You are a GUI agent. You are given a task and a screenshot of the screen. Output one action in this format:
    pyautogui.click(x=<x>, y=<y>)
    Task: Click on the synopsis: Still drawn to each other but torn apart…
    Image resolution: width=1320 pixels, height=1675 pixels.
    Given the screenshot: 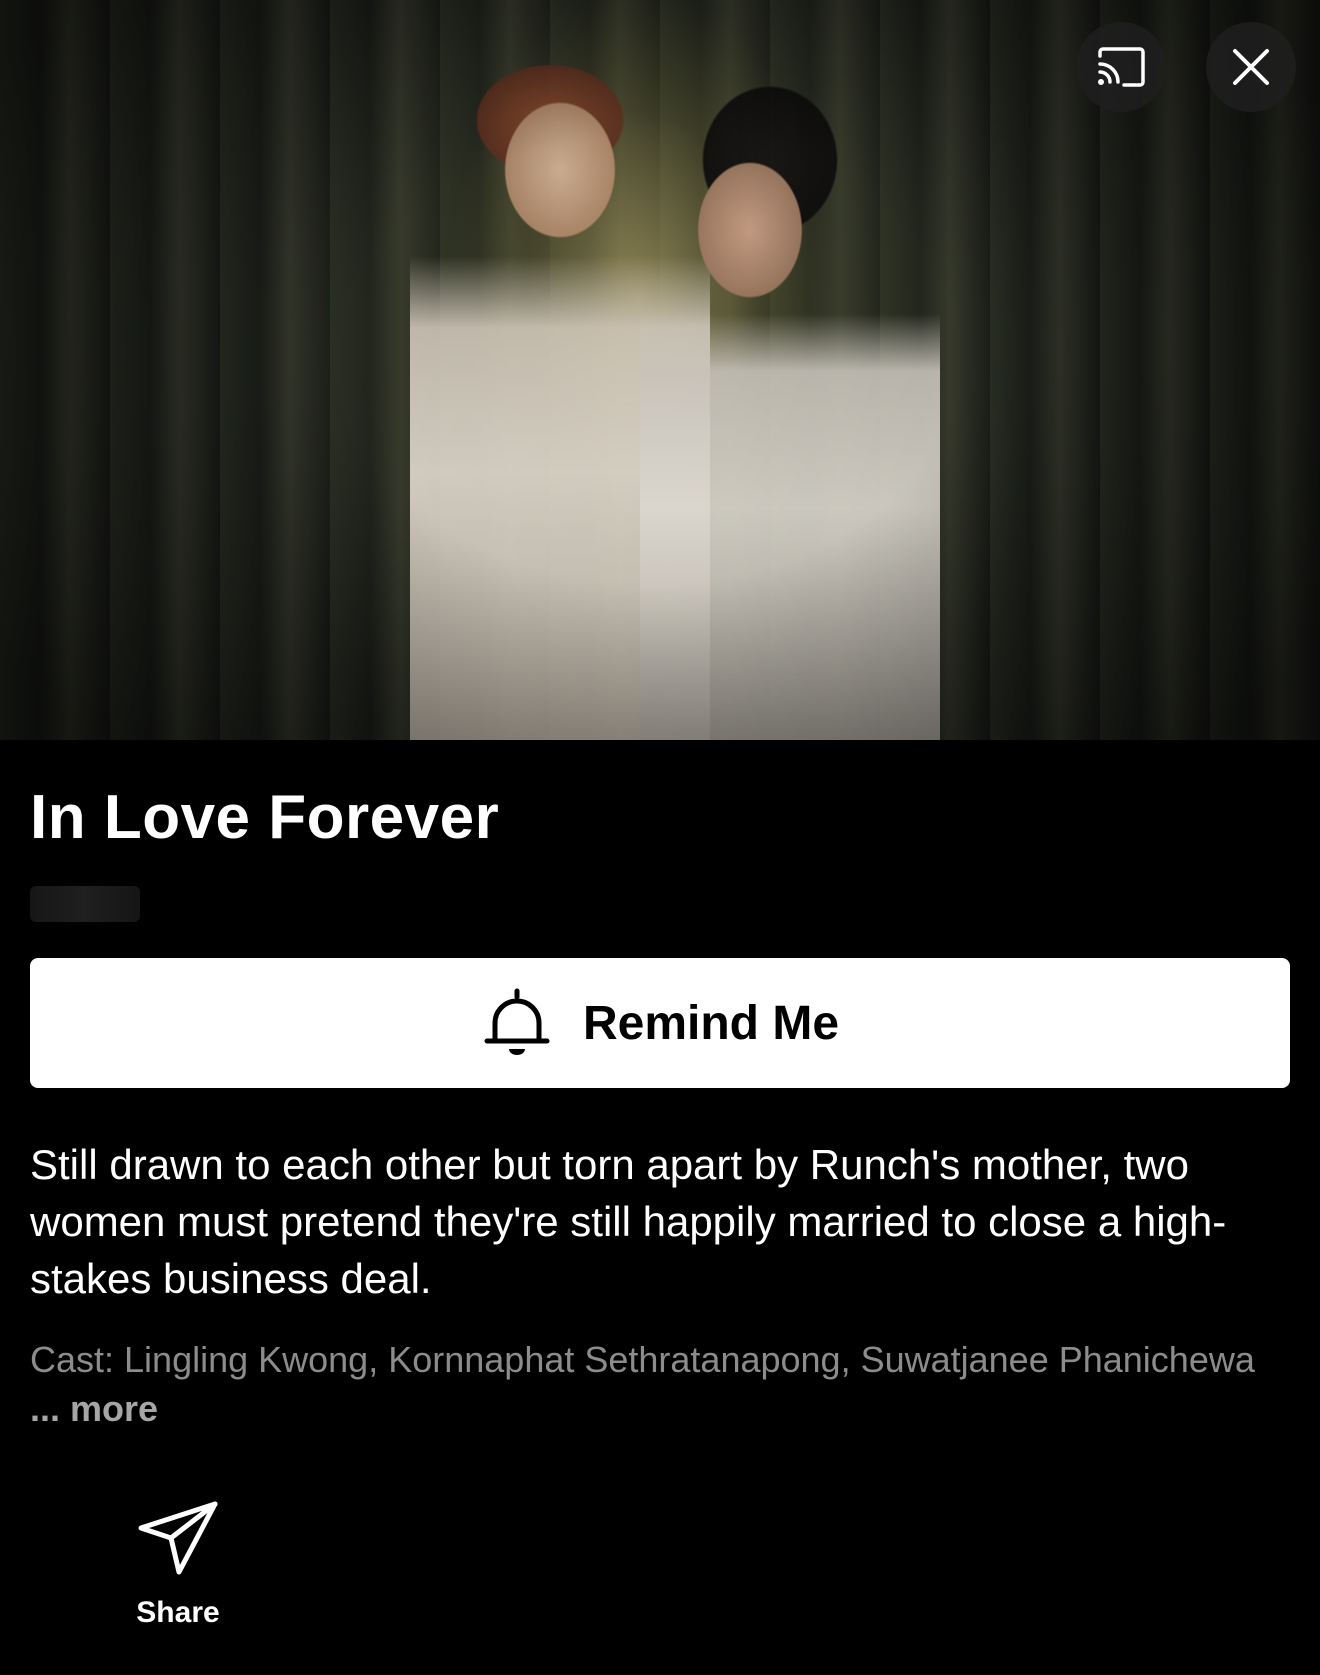 What is the action you would take?
    pyautogui.click(x=628, y=1221)
    